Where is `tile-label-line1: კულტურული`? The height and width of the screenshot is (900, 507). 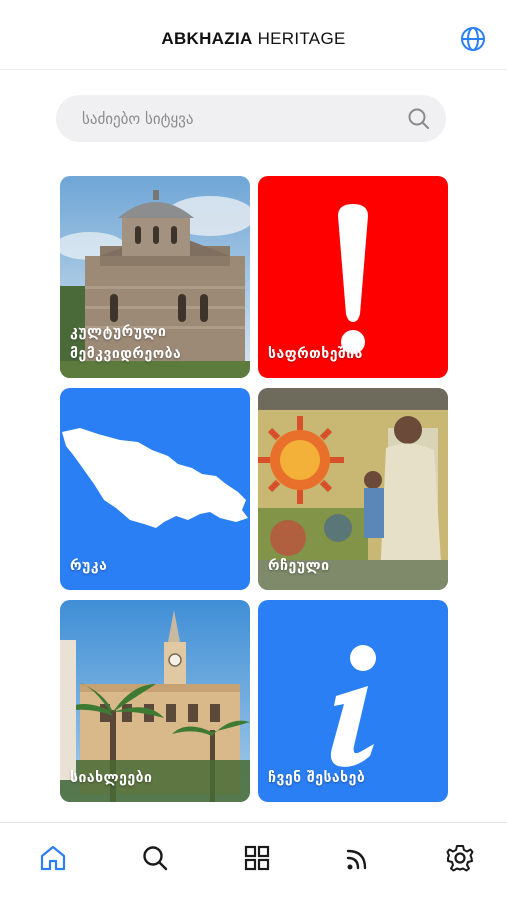 tile-label-line1: კულტურული is located at coordinates (118, 332).